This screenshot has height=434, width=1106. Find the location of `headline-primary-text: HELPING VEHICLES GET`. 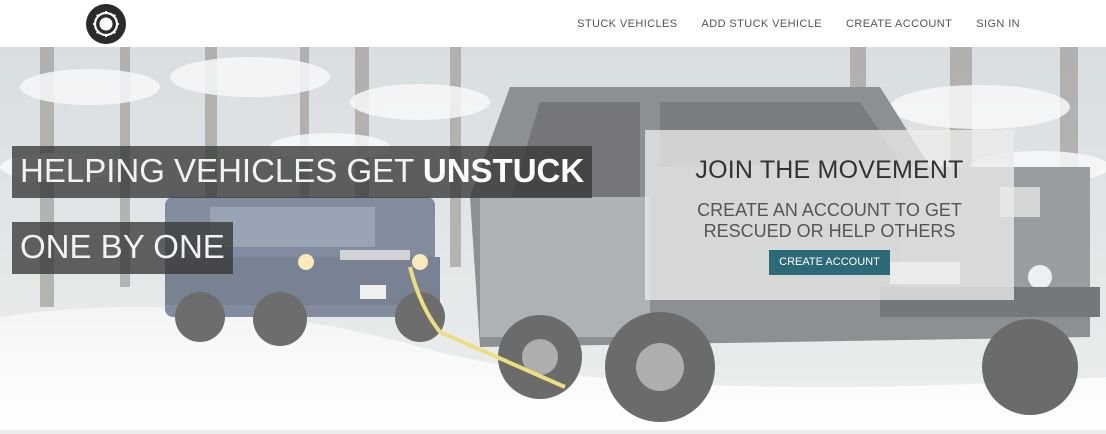

headline-primary-text: HELPING VEHICLES GET is located at coordinates (221, 170).